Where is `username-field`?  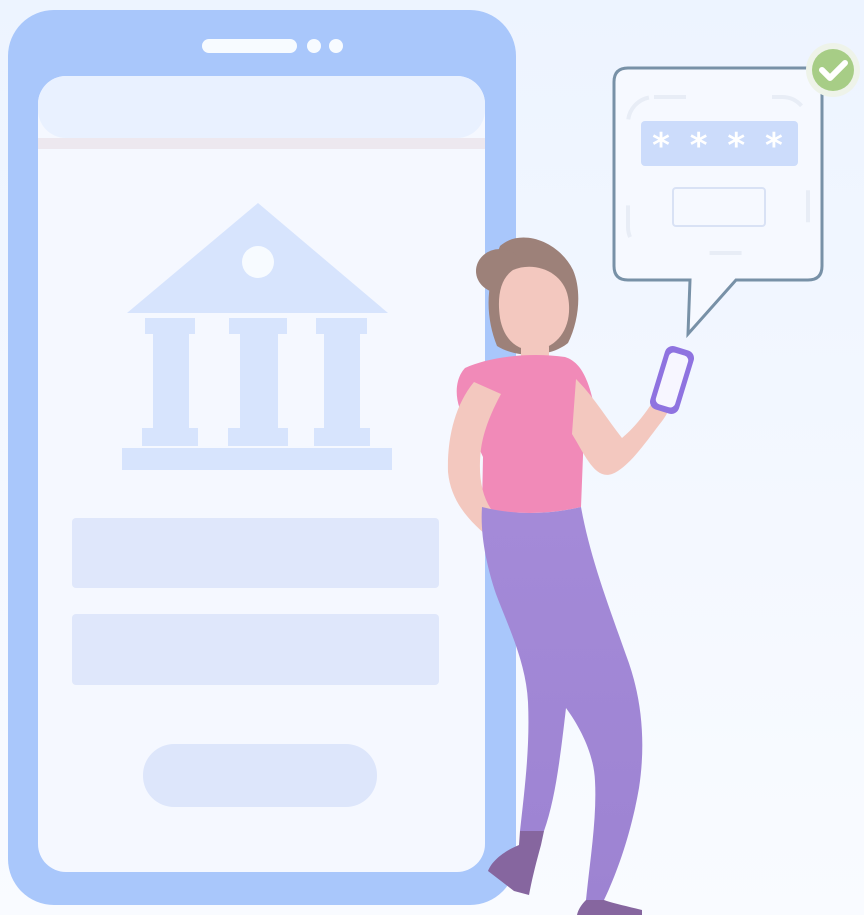 username-field is located at coordinates (255, 553).